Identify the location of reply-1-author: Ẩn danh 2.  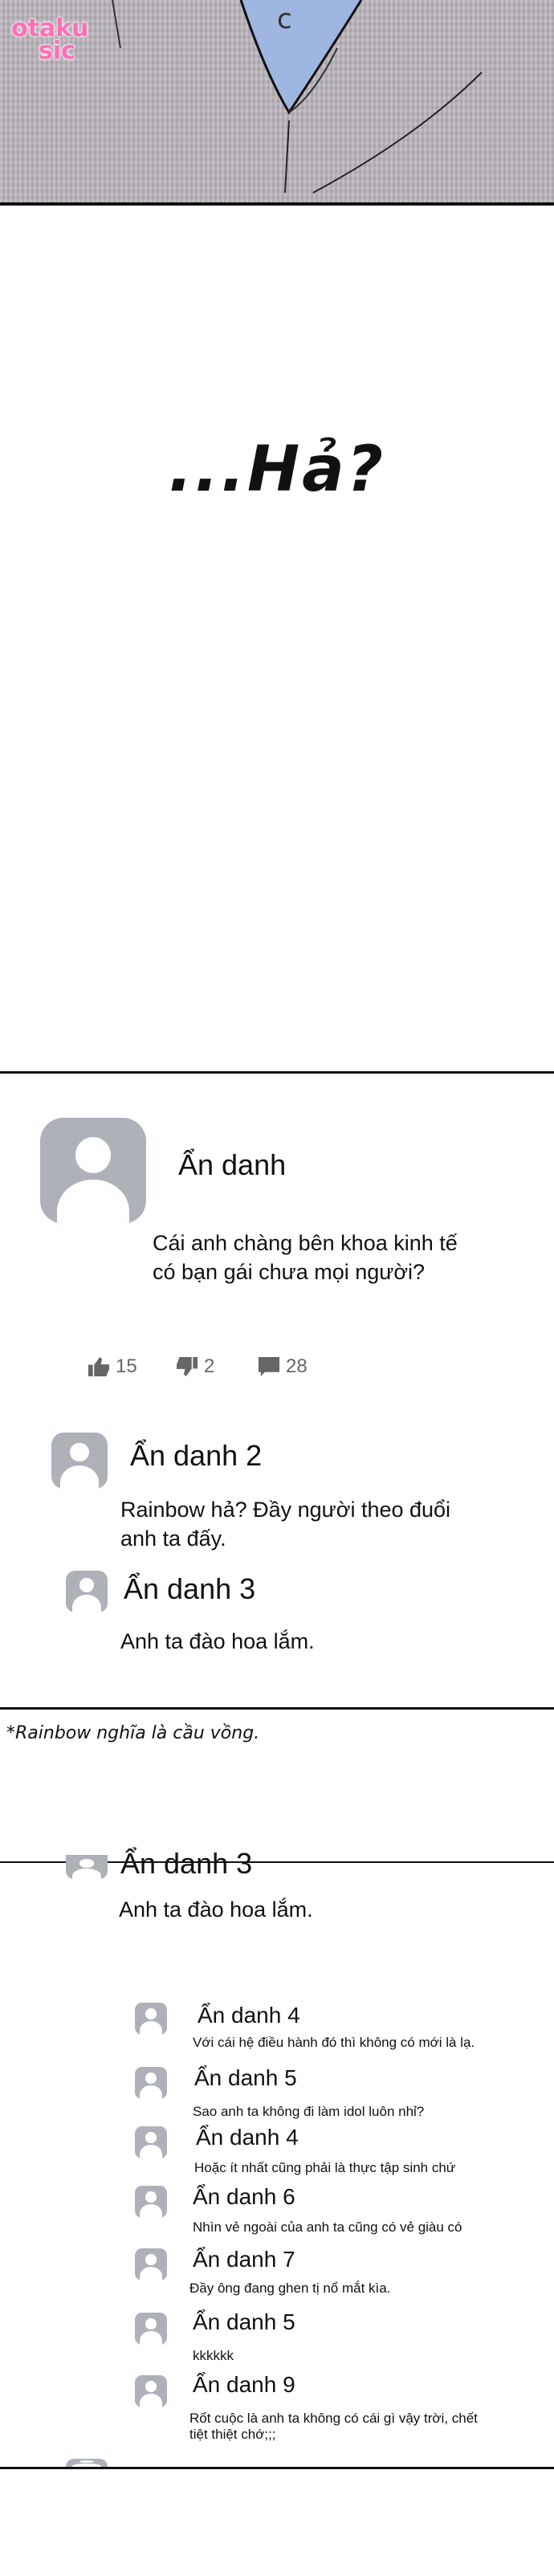
(196, 1455).